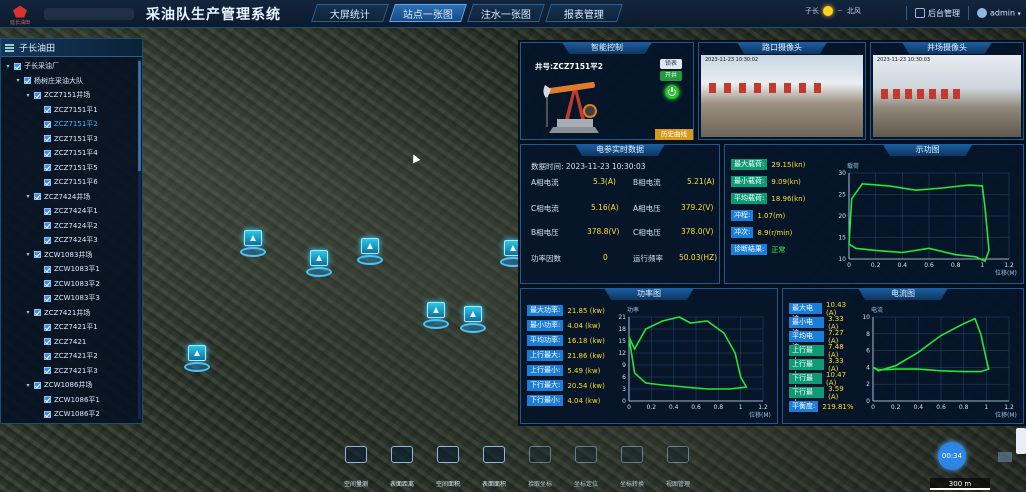 This screenshot has width=1026, height=492. What do you see at coordinates (71, 197) in the screenshot?
I see `tree-node: ▾ ZCZ7424井场` at bounding box center [71, 197].